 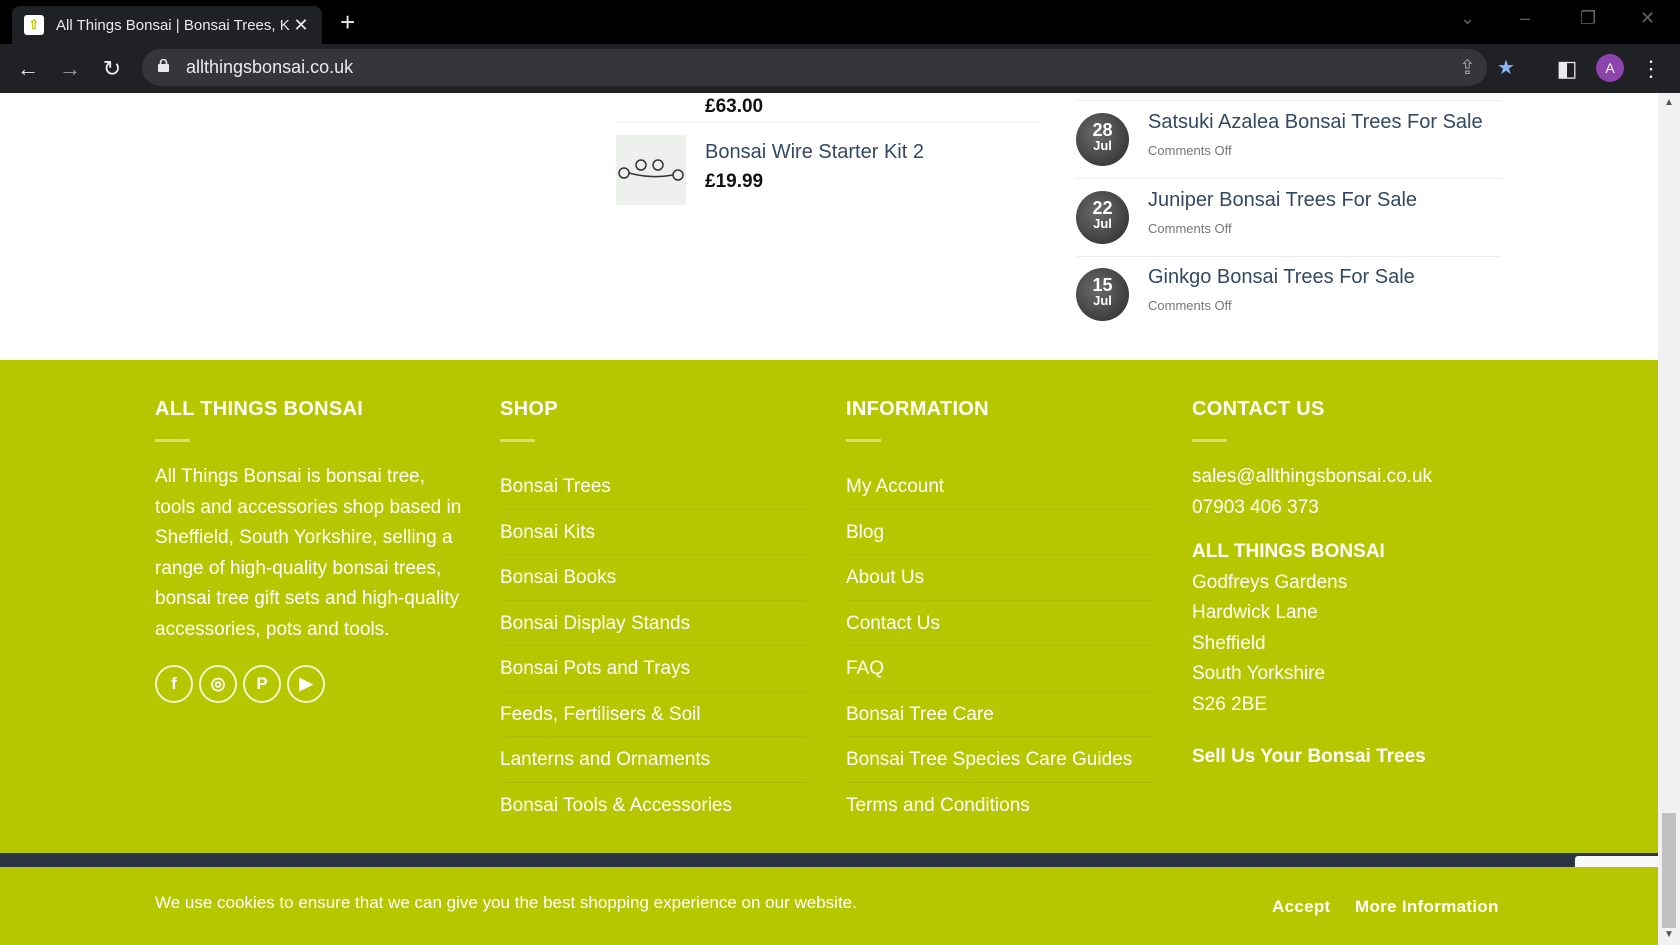 What do you see at coordinates (651, 170) in the screenshot?
I see `product-thumbnail` at bounding box center [651, 170].